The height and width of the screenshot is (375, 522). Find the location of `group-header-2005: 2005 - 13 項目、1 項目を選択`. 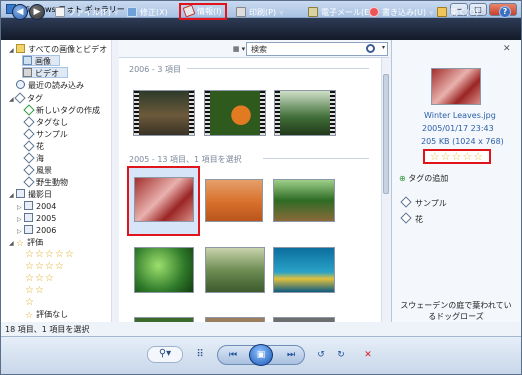

group-header-2005: 2005 - 13 項目、1 項目を選択 is located at coordinates (185, 159).